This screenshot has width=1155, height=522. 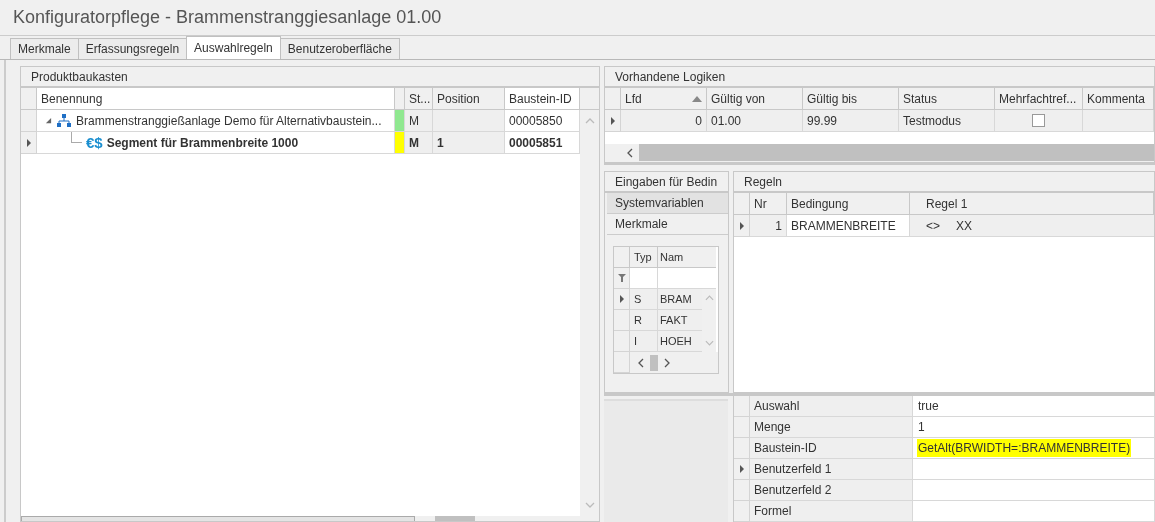 What do you see at coordinates (227, 17) in the screenshot?
I see `window-title: Konfiguratorpflege - Brammenstranggiesanlage 01.00` at bounding box center [227, 17].